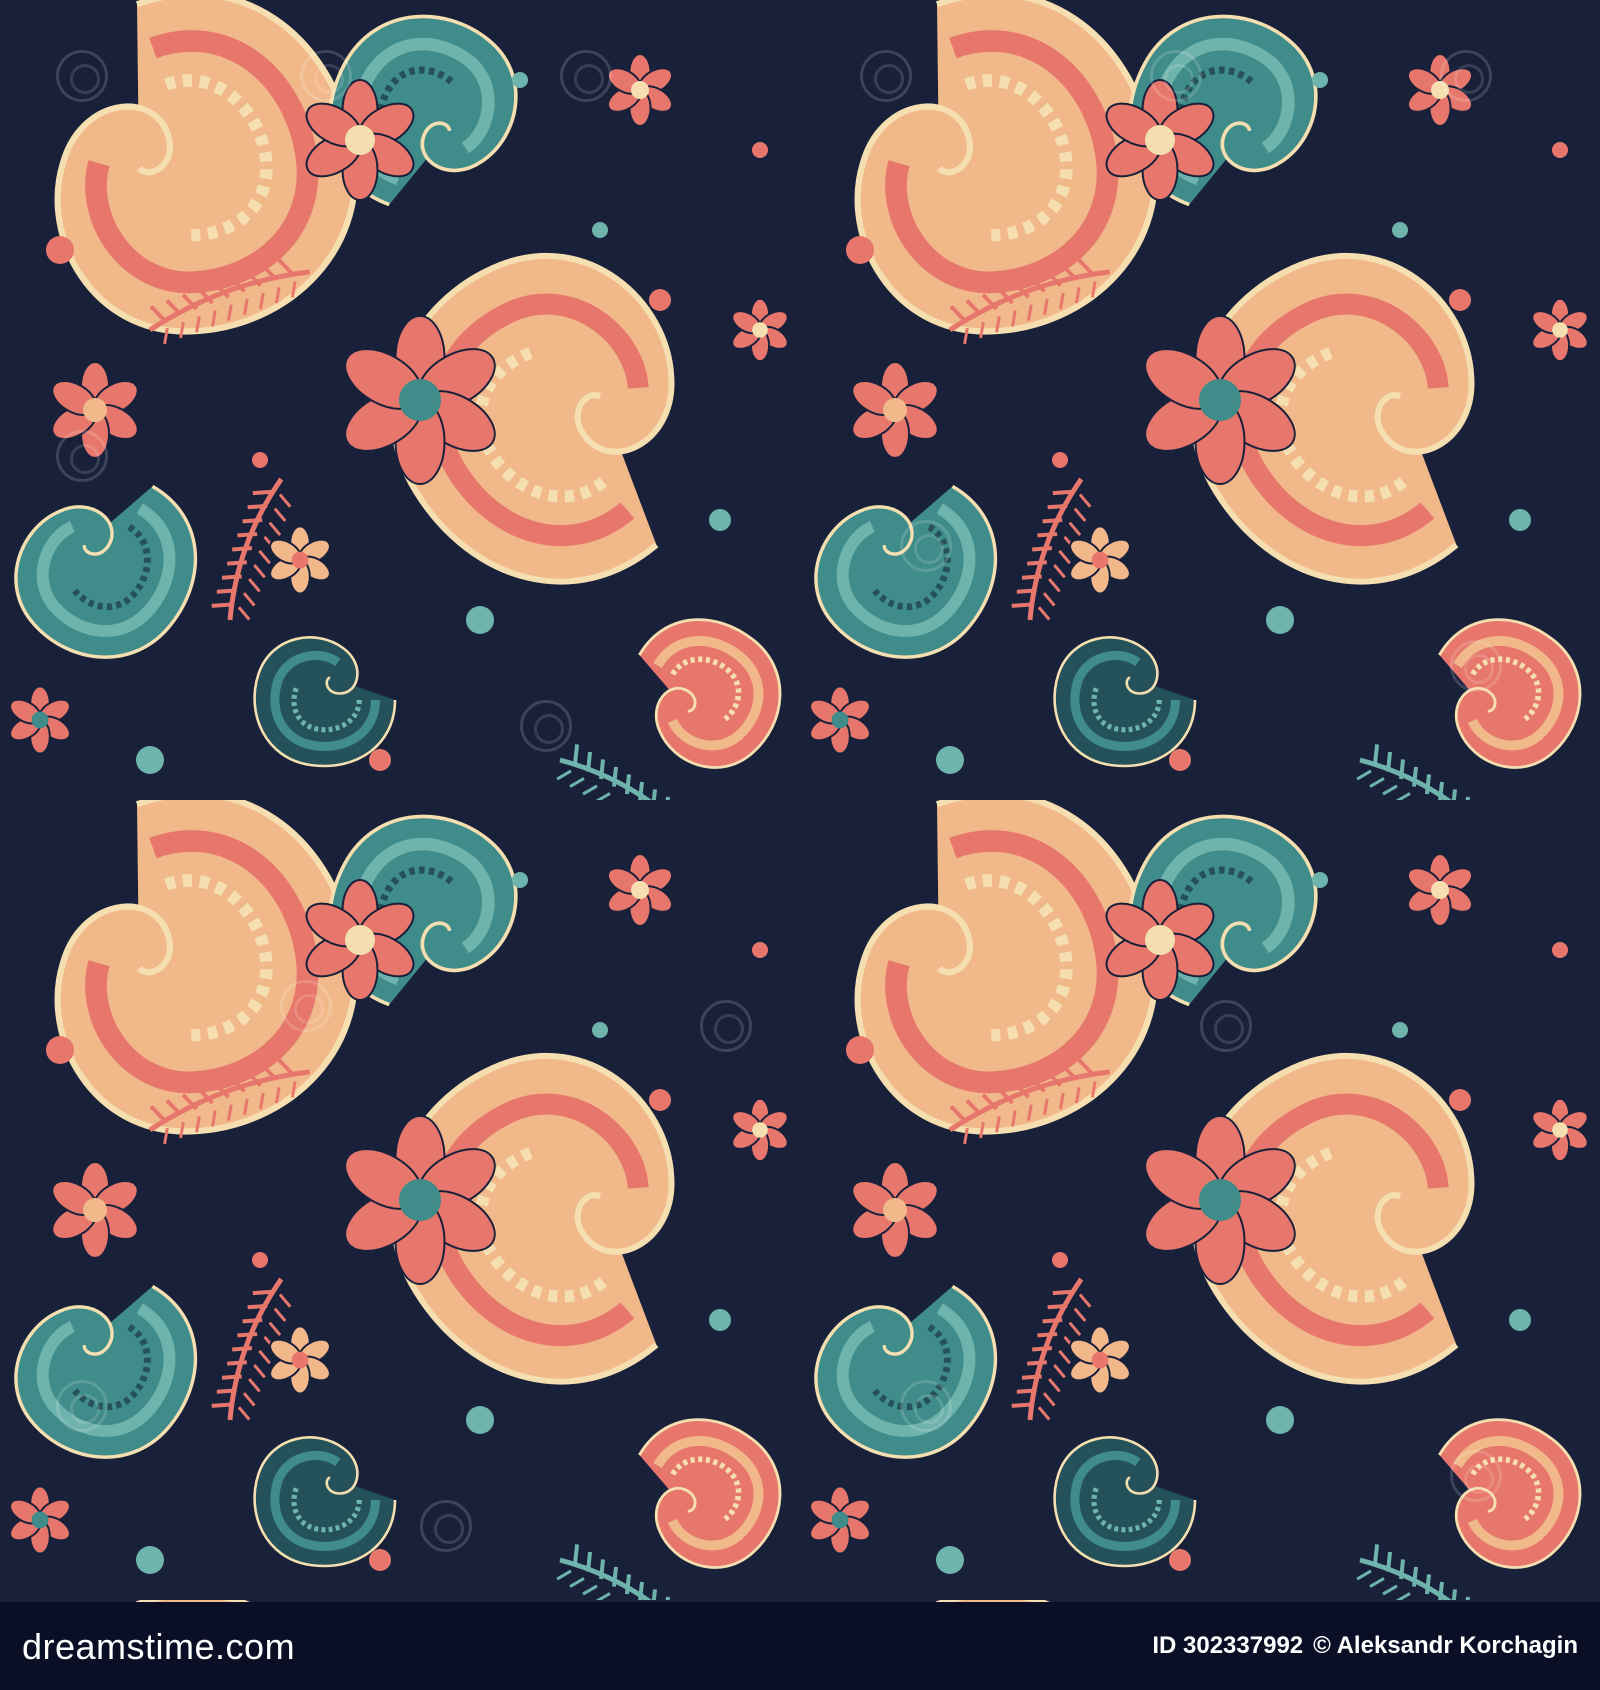 The width and height of the screenshot is (1600, 1690). What do you see at coordinates (158, 1647) in the screenshot?
I see `dreamstime-logo: dreamstime.com` at bounding box center [158, 1647].